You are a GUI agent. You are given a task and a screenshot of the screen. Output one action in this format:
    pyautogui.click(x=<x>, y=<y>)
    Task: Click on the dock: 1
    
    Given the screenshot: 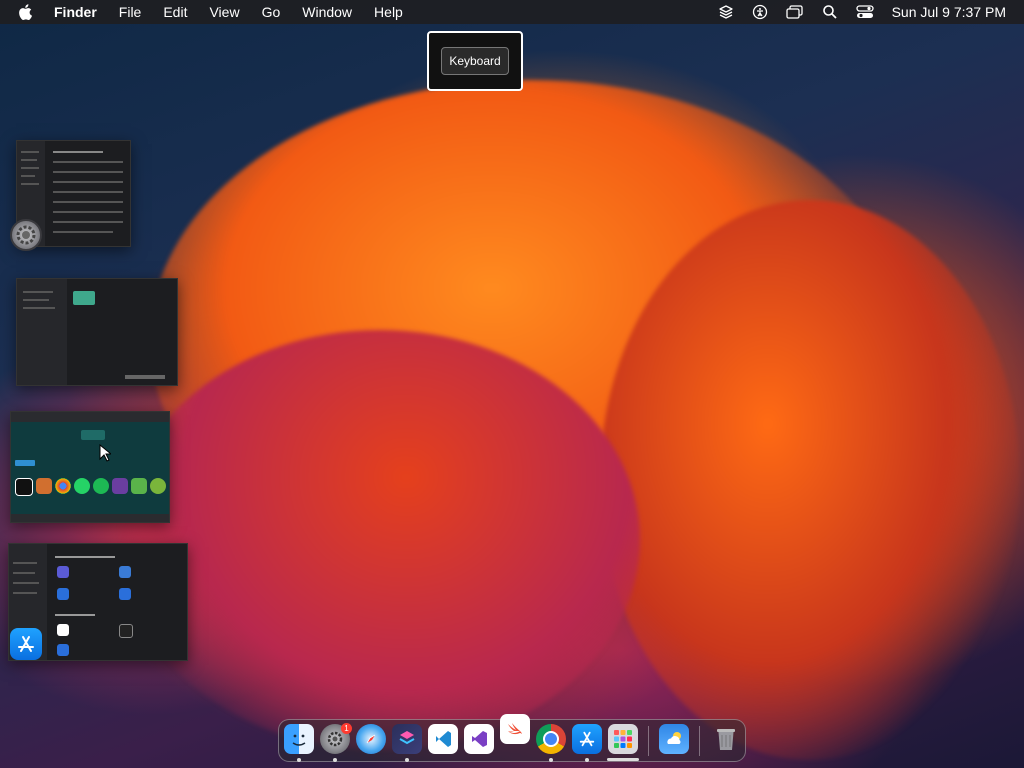 What is the action you would take?
    pyautogui.click(x=512, y=738)
    